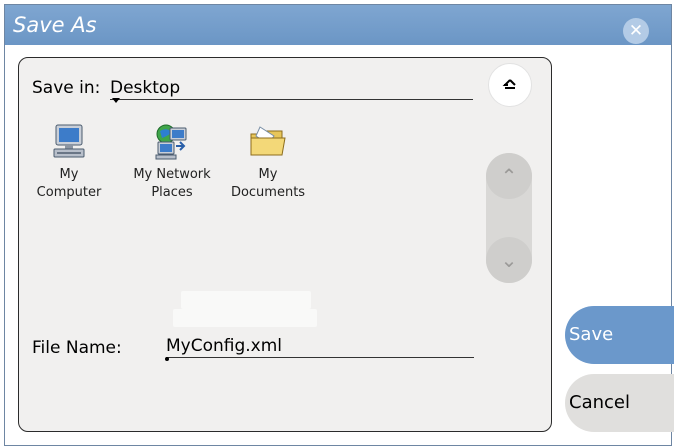 The image size is (674, 446). What do you see at coordinates (66, 88) in the screenshot?
I see `save-in-label: Save in:` at bounding box center [66, 88].